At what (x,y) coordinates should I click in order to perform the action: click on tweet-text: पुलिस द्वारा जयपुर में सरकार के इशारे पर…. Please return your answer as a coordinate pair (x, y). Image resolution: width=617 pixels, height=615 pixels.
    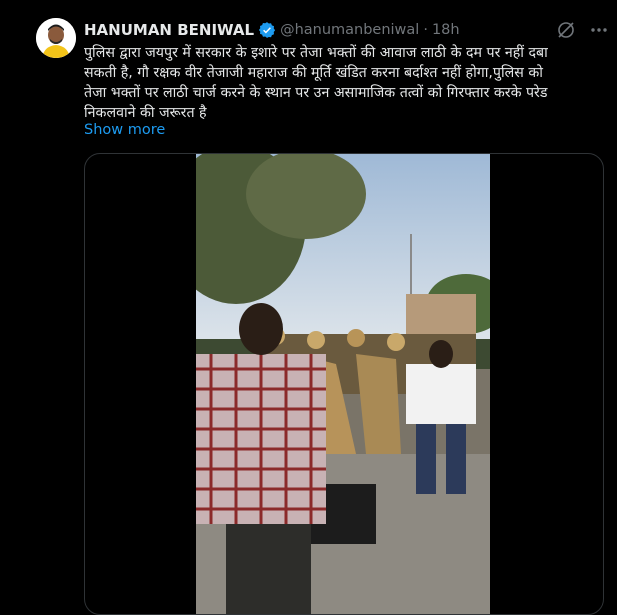
    Looking at the image, I should click on (316, 83).